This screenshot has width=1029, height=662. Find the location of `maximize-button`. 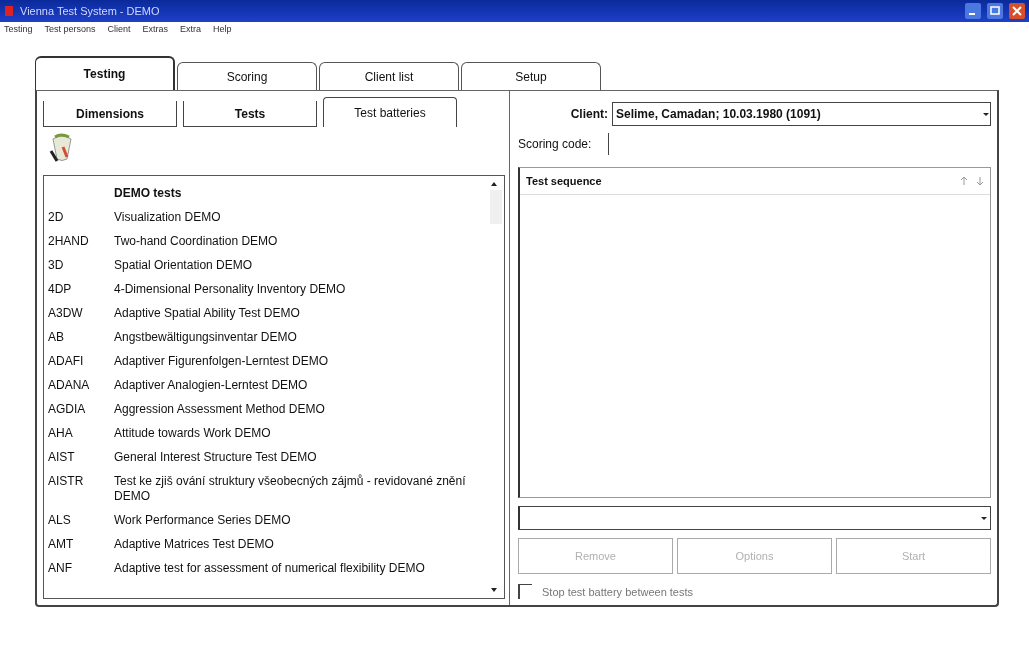

maximize-button is located at coordinates (995, 11).